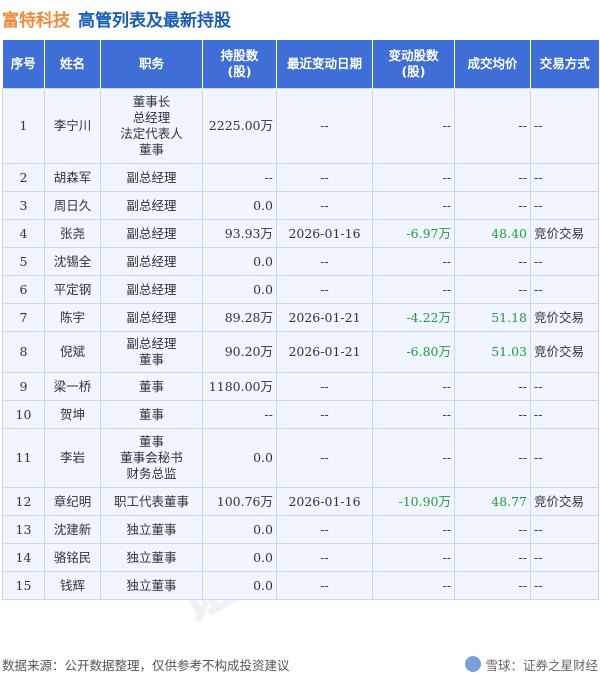 The height and width of the screenshot is (675, 600). Describe the element at coordinates (492, 317) in the screenshot. I see `cell-avg-price: 51.18` at that location.